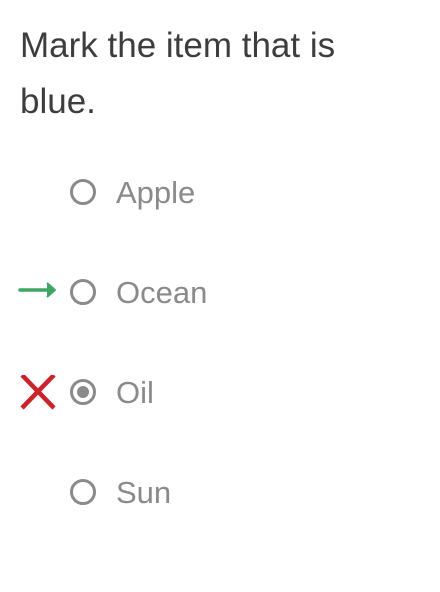 The width and height of the screenshot is (440, 592). What do you see at coordinates (83, 492) in the screenshot?
I see `radio-button-sun` at bounding box center [83, 492].